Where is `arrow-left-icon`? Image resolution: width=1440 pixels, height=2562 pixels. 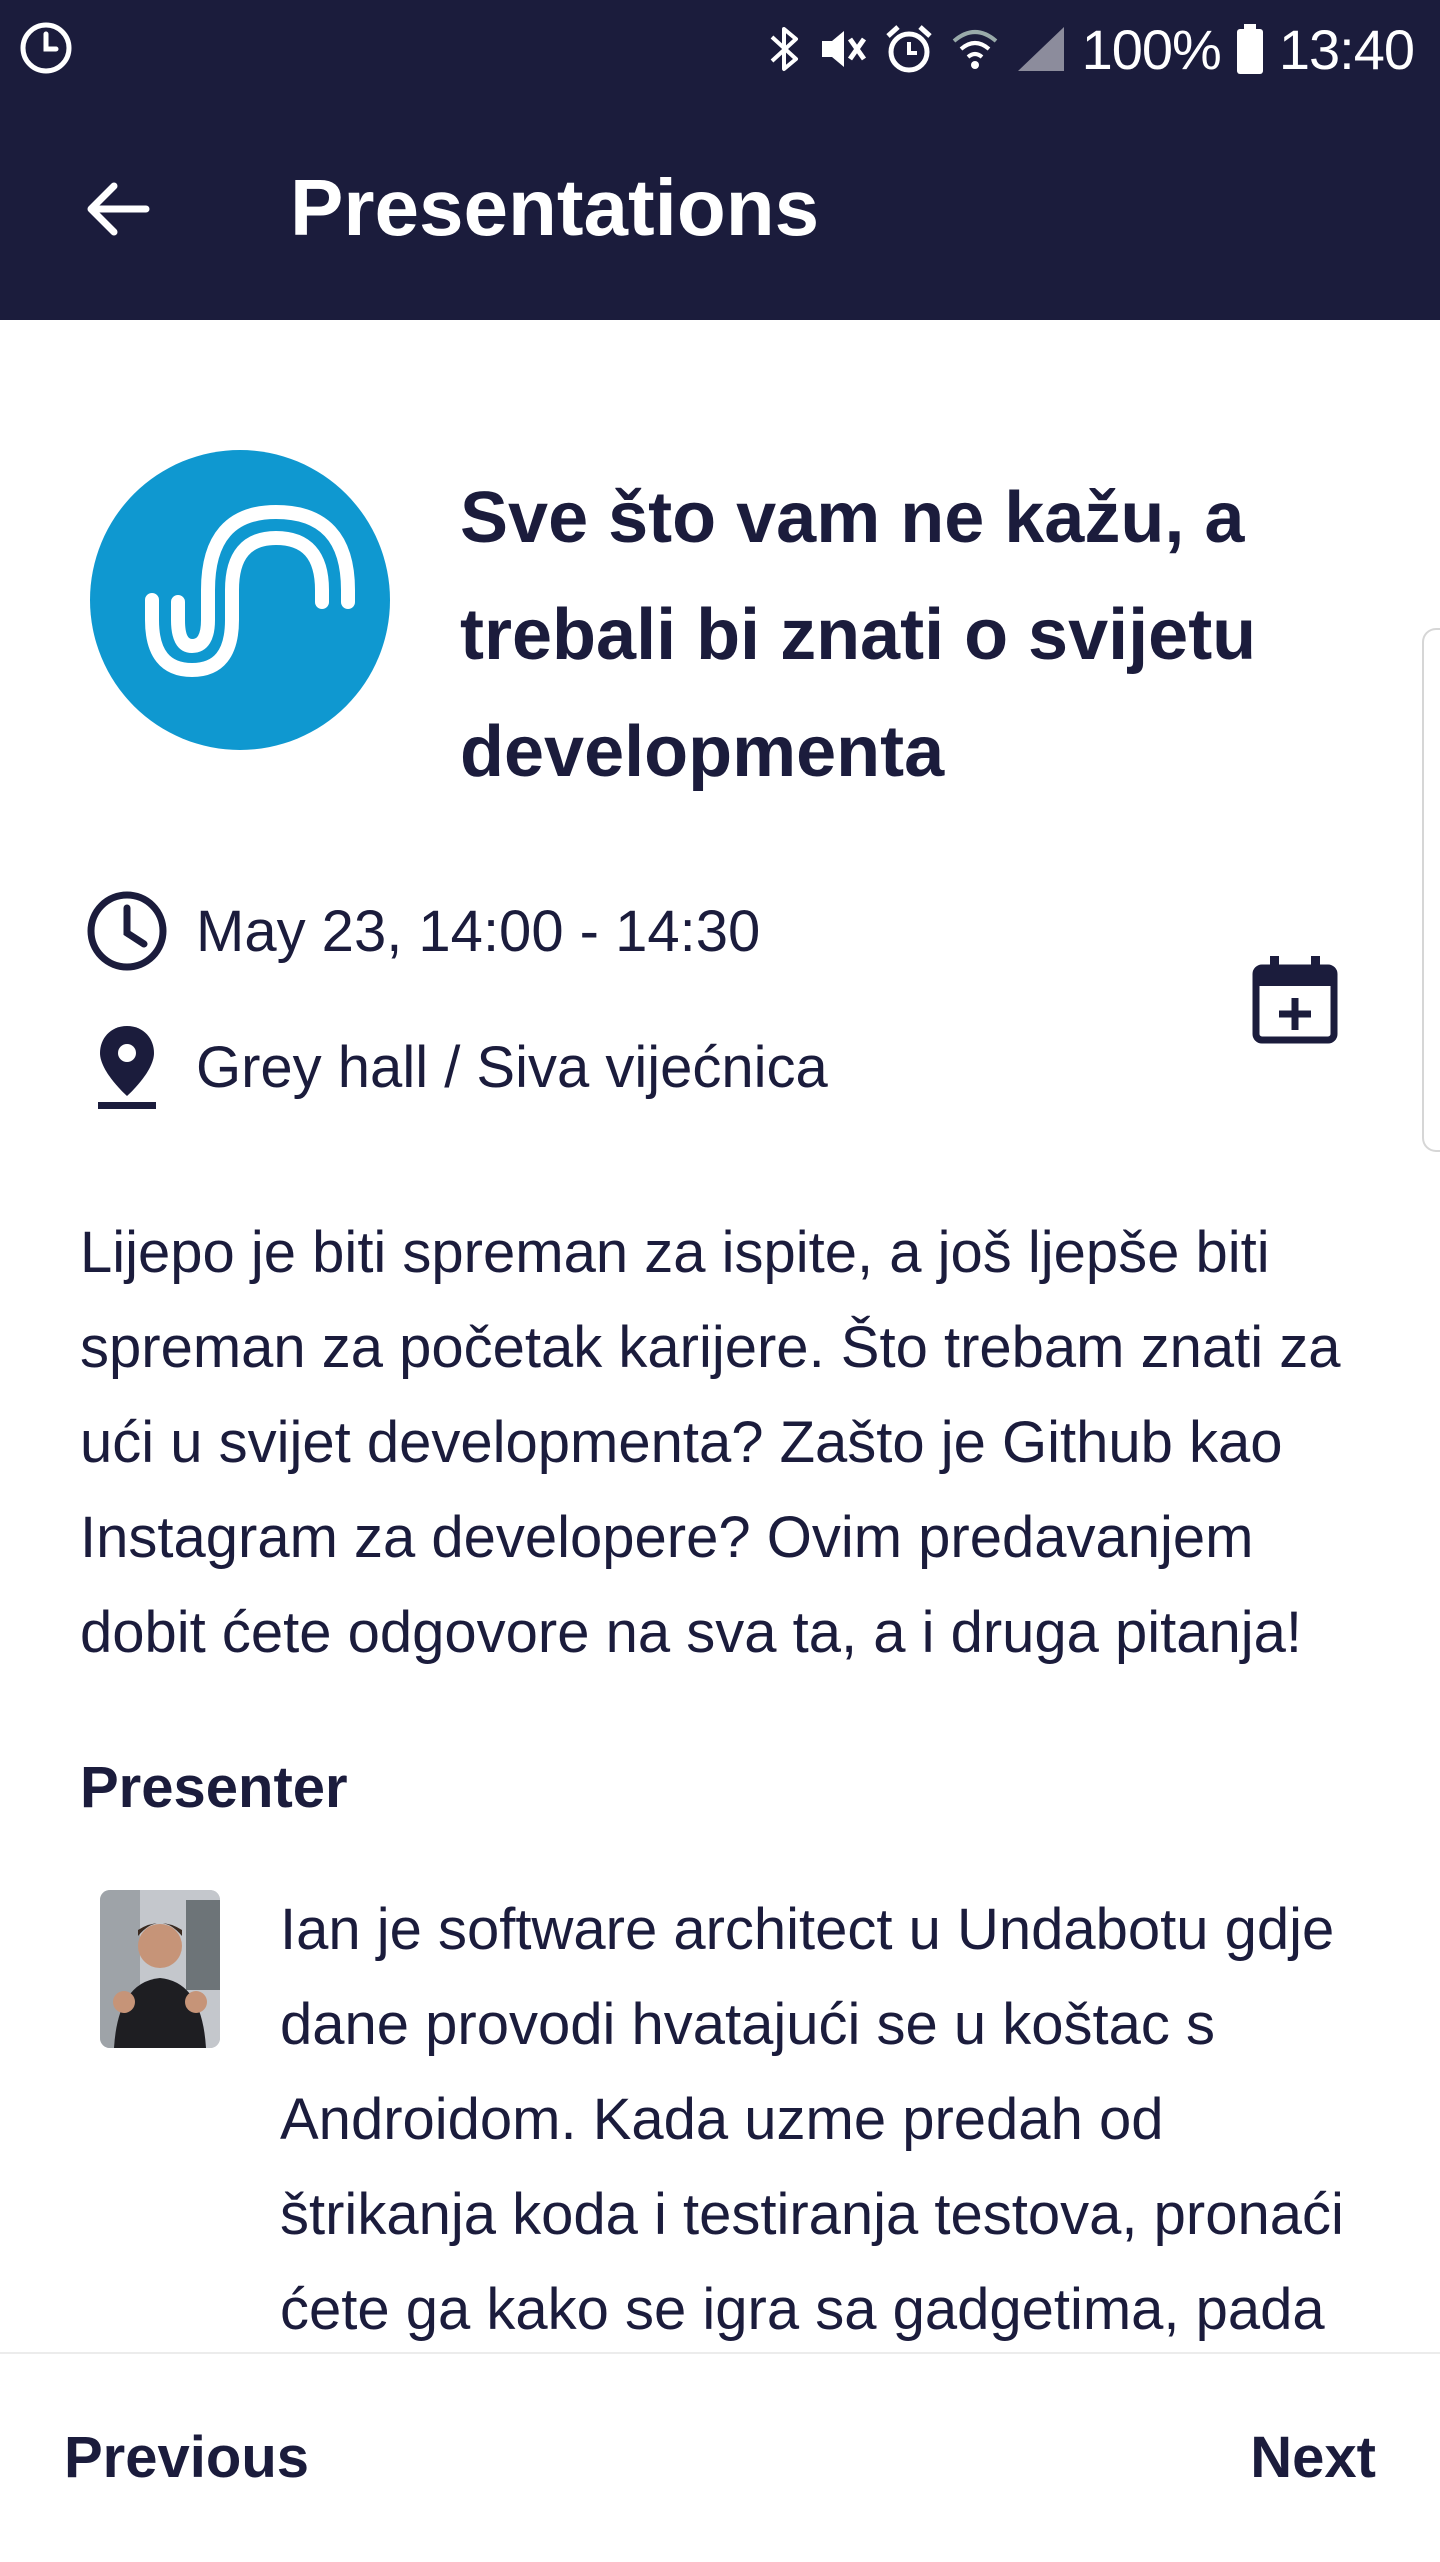
arrow-left-icon is located at coordinates (118, 209).